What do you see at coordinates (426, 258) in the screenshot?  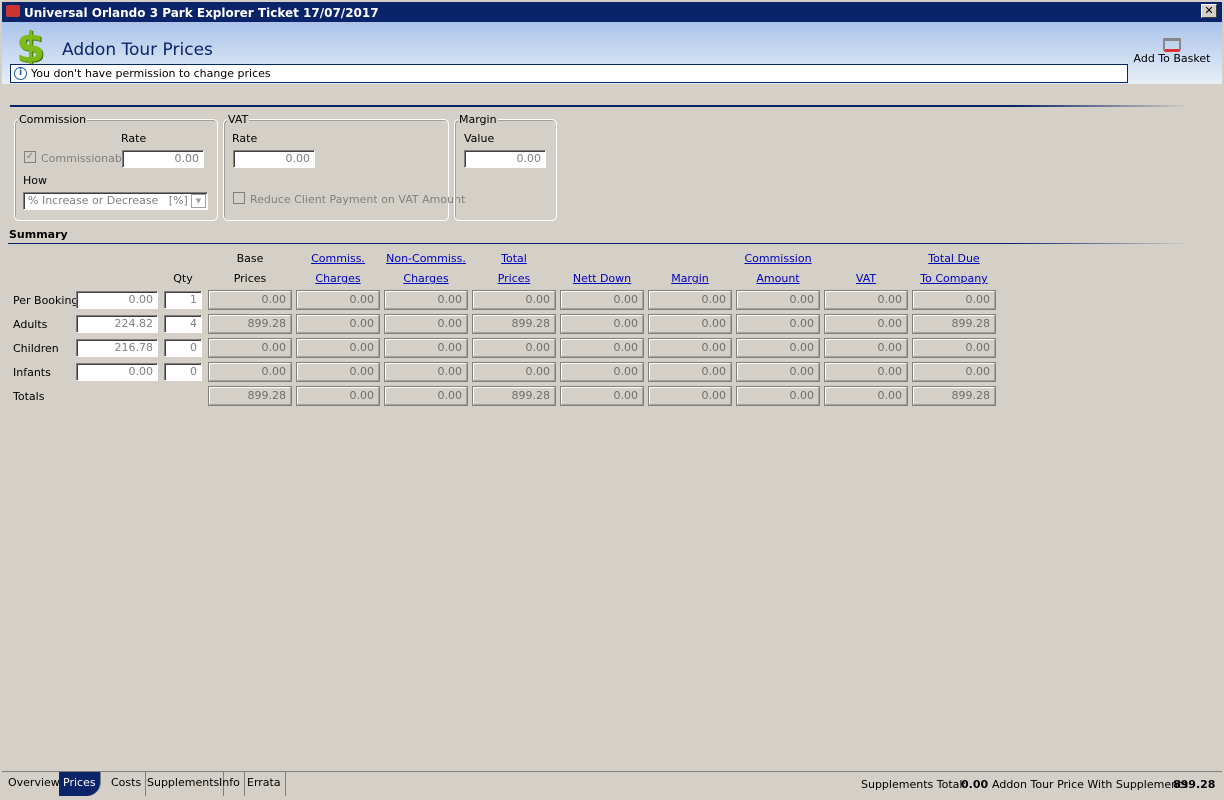 I see `column-header: Non-Commiss.` at bounding box center [426, 258].